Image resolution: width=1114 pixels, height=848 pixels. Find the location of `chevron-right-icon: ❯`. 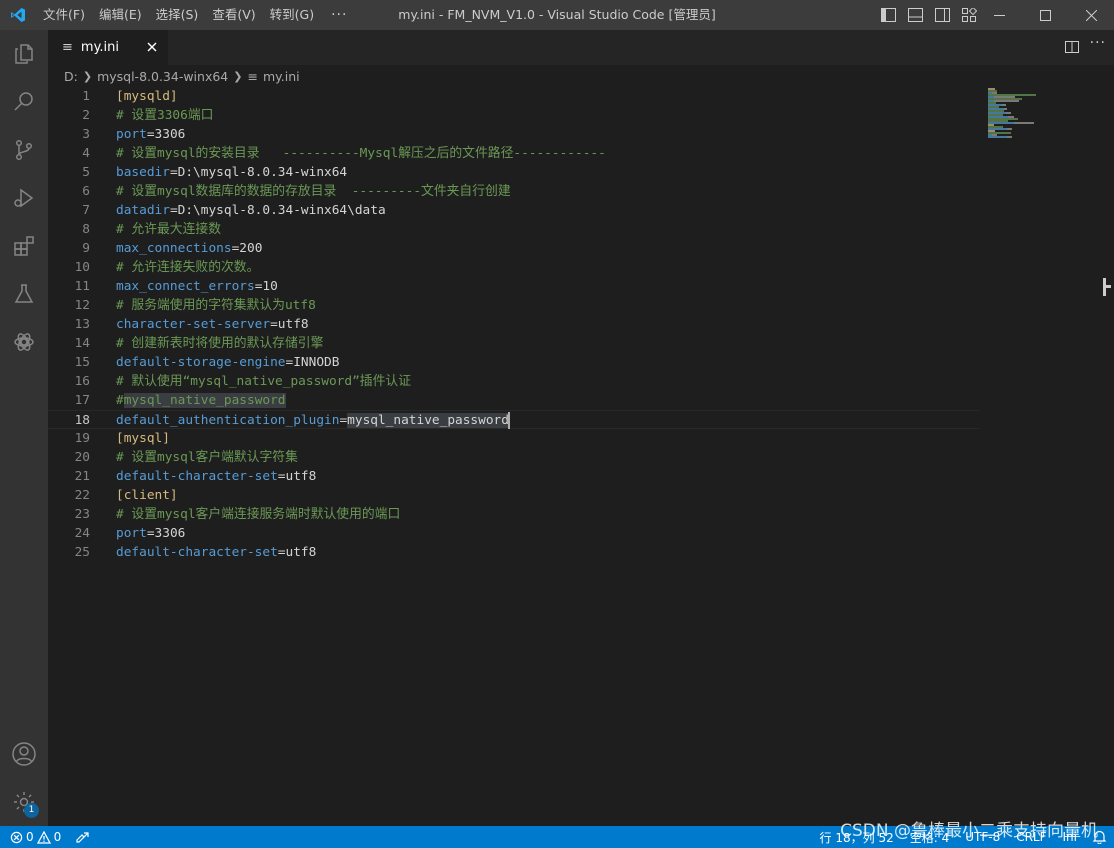

chevron-right-icon: ❯ is located at coordinates (238, 76).